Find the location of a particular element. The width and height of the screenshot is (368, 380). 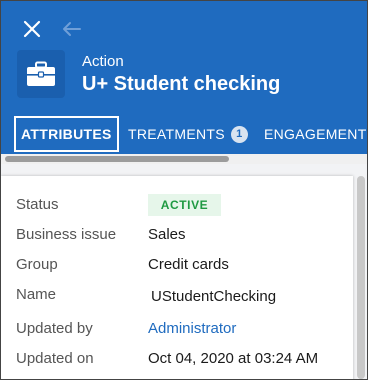

name-label: Name is located at coordinates (36, 294).